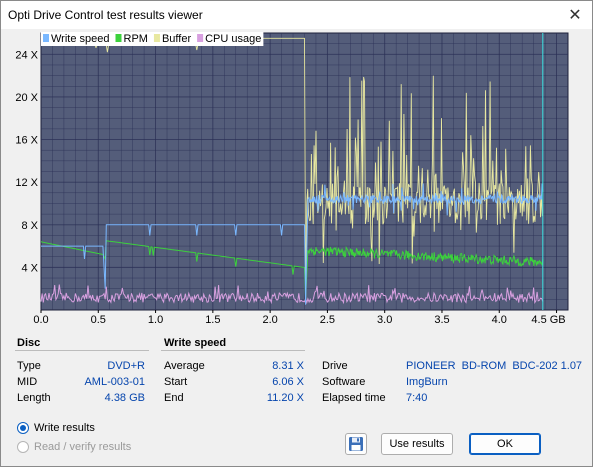 Image resolution: width=593 pixels, height=467 pixels. What do you see at coordinates (354, 398) in the screenshot?
I see `elapsed-time-label: Elapsed time` at bounding box center [354, 398].